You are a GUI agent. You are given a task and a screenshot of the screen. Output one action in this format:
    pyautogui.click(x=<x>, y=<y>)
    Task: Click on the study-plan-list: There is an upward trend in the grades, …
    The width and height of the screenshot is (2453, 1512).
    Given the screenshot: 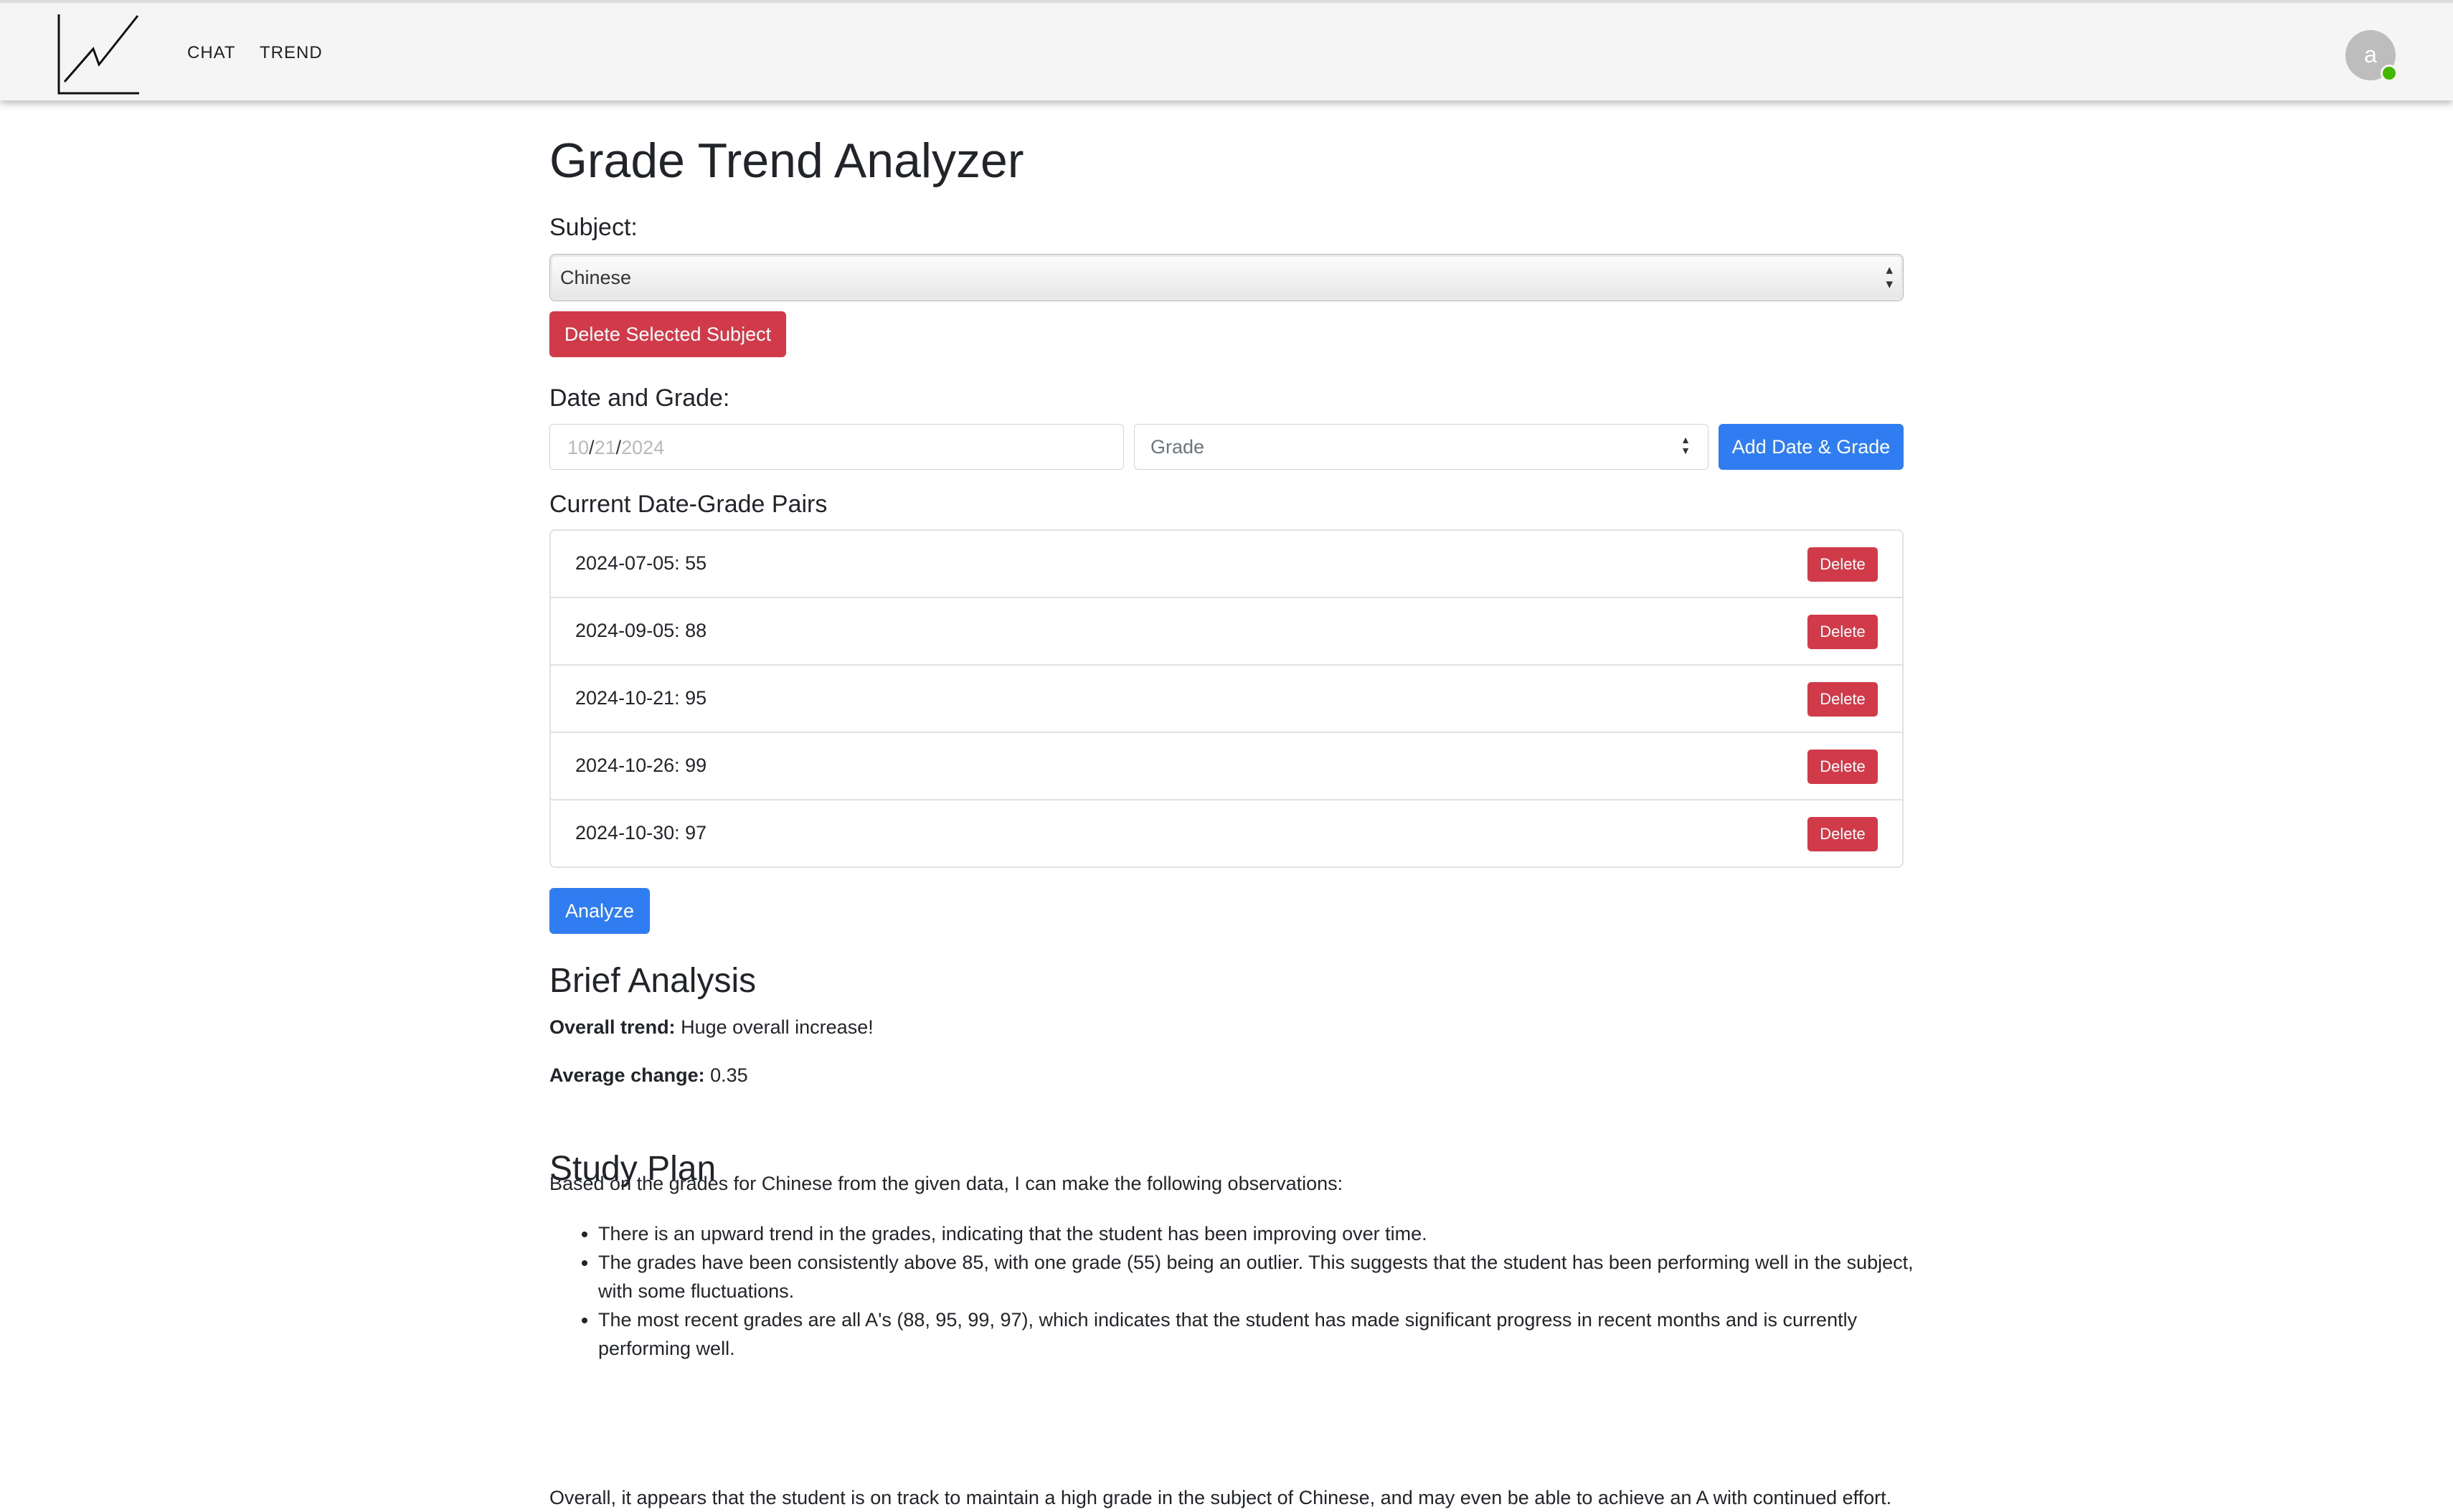 What is the action you would take?
    pyautogui.click(x=1250, y=1291)
    